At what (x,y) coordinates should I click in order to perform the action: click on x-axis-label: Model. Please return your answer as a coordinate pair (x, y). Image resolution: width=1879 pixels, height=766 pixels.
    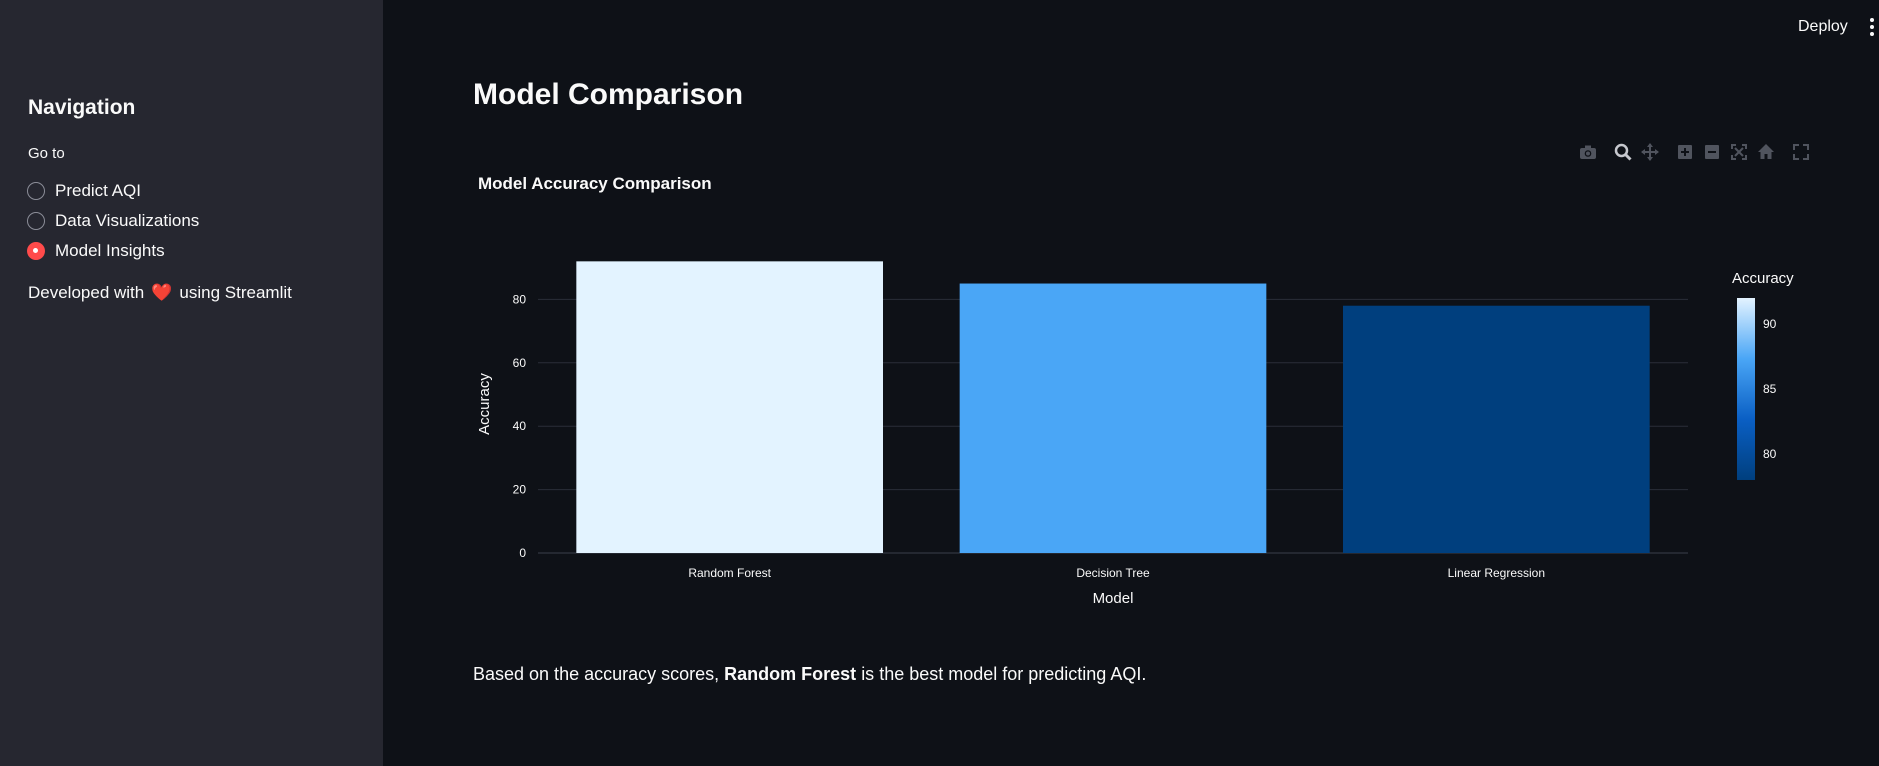
    Looking at the image, I should click on (1113, 598).